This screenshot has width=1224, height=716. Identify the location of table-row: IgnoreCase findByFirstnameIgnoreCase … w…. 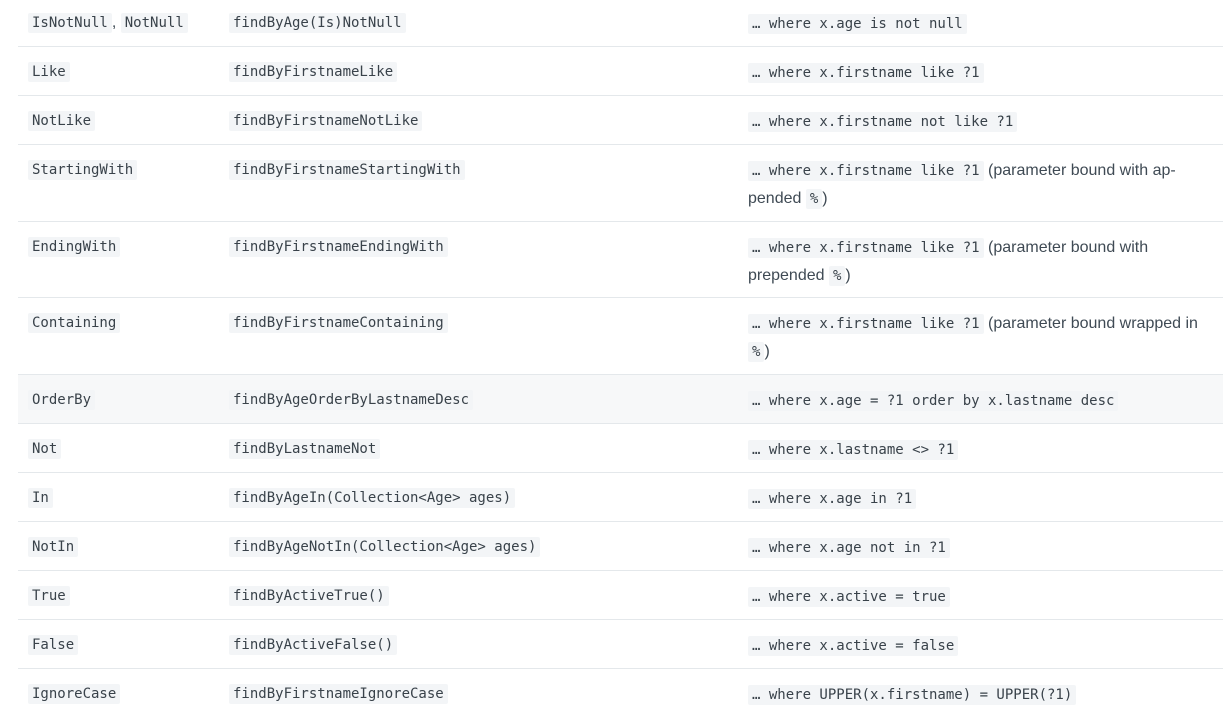
(620, 692).